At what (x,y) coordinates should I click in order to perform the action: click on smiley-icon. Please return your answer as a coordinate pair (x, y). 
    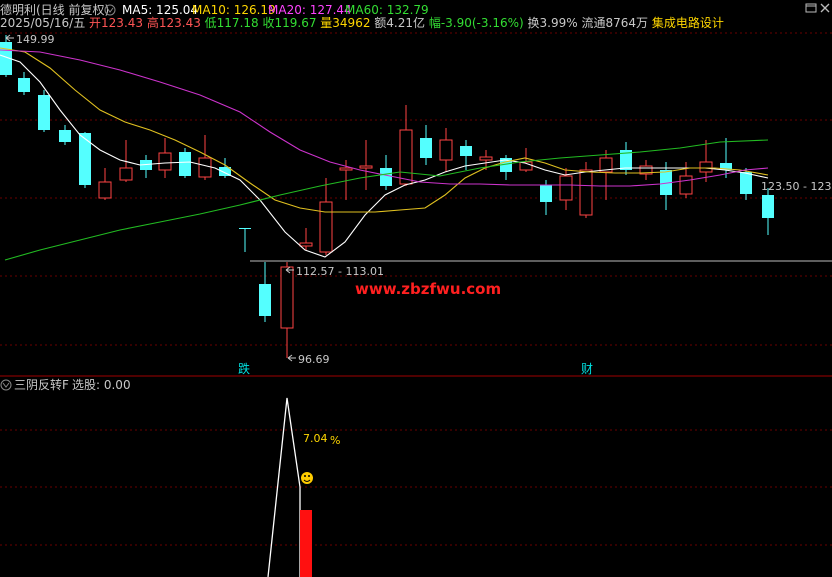
    Looking at the image, I should click on (307, 478).